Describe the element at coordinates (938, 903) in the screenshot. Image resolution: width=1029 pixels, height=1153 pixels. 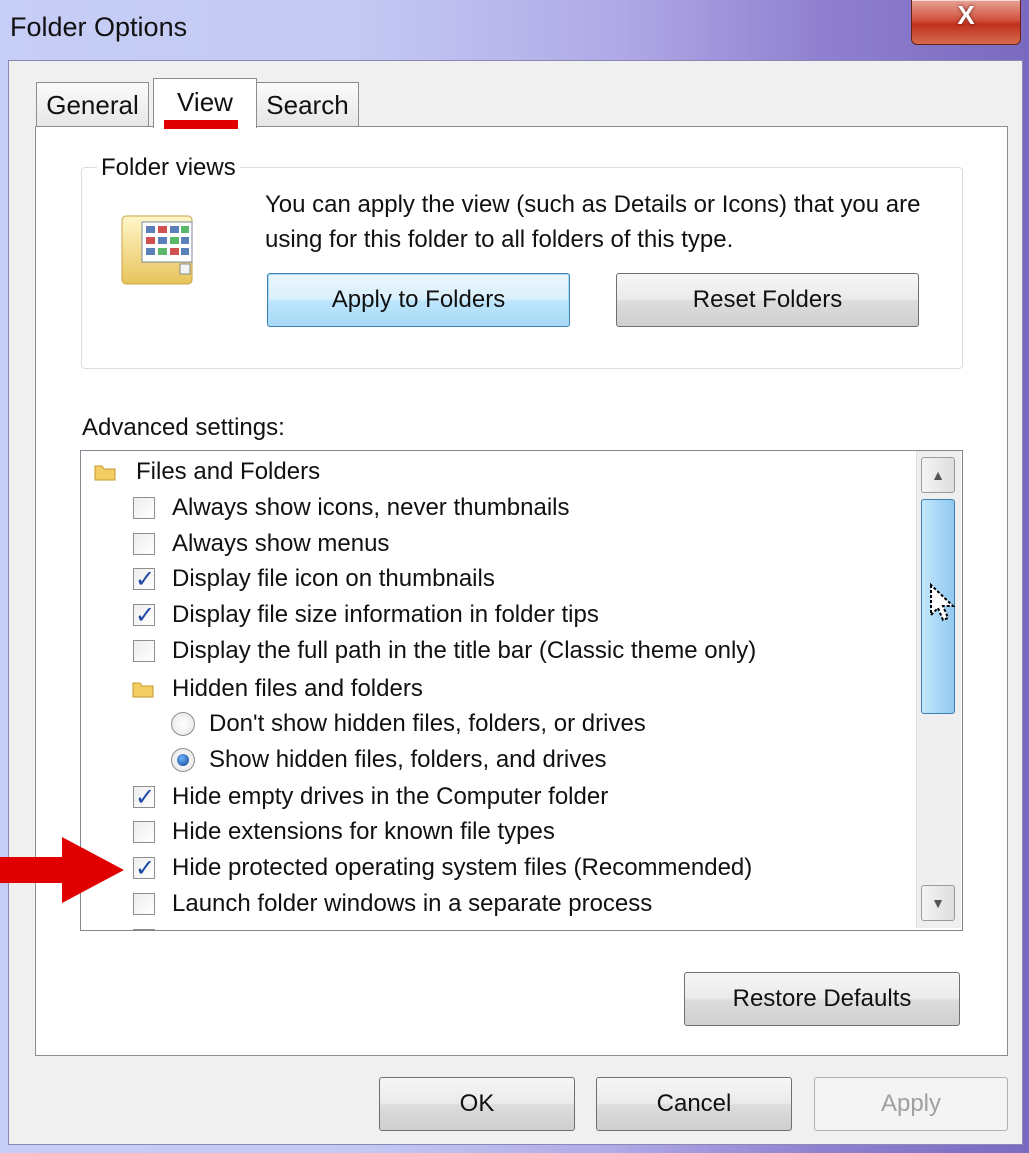
I see `scroll-down-icon: ▼` at that location.